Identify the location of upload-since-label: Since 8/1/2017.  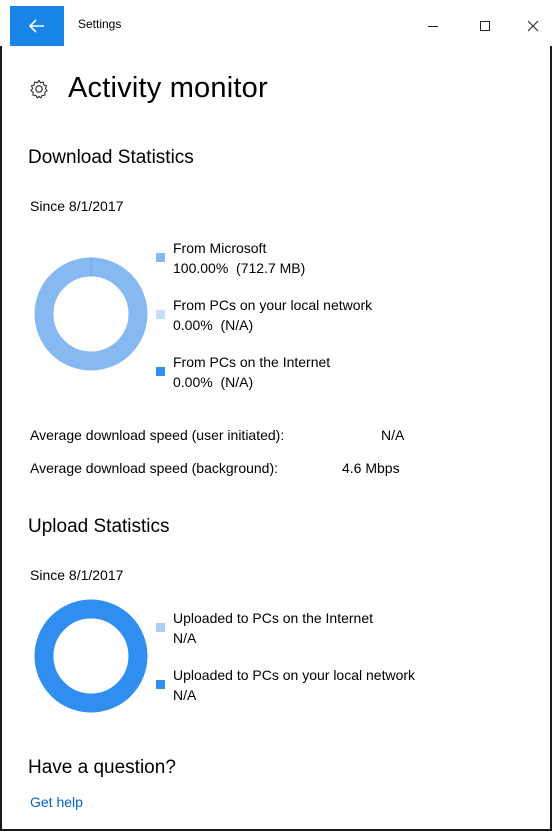
(77, 575).